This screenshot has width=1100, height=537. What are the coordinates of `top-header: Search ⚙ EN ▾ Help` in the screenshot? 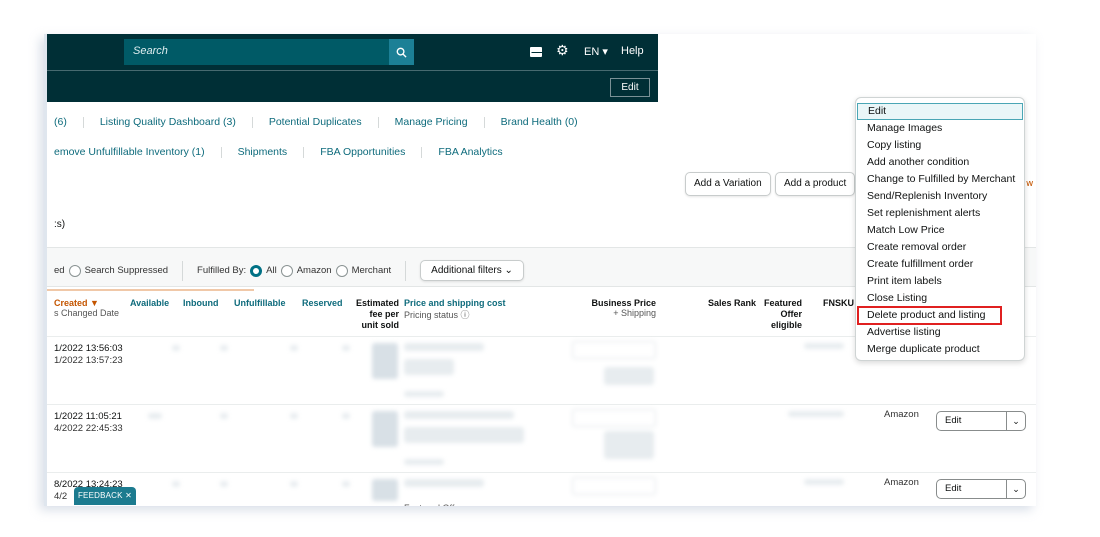 It's located at (351, 52).